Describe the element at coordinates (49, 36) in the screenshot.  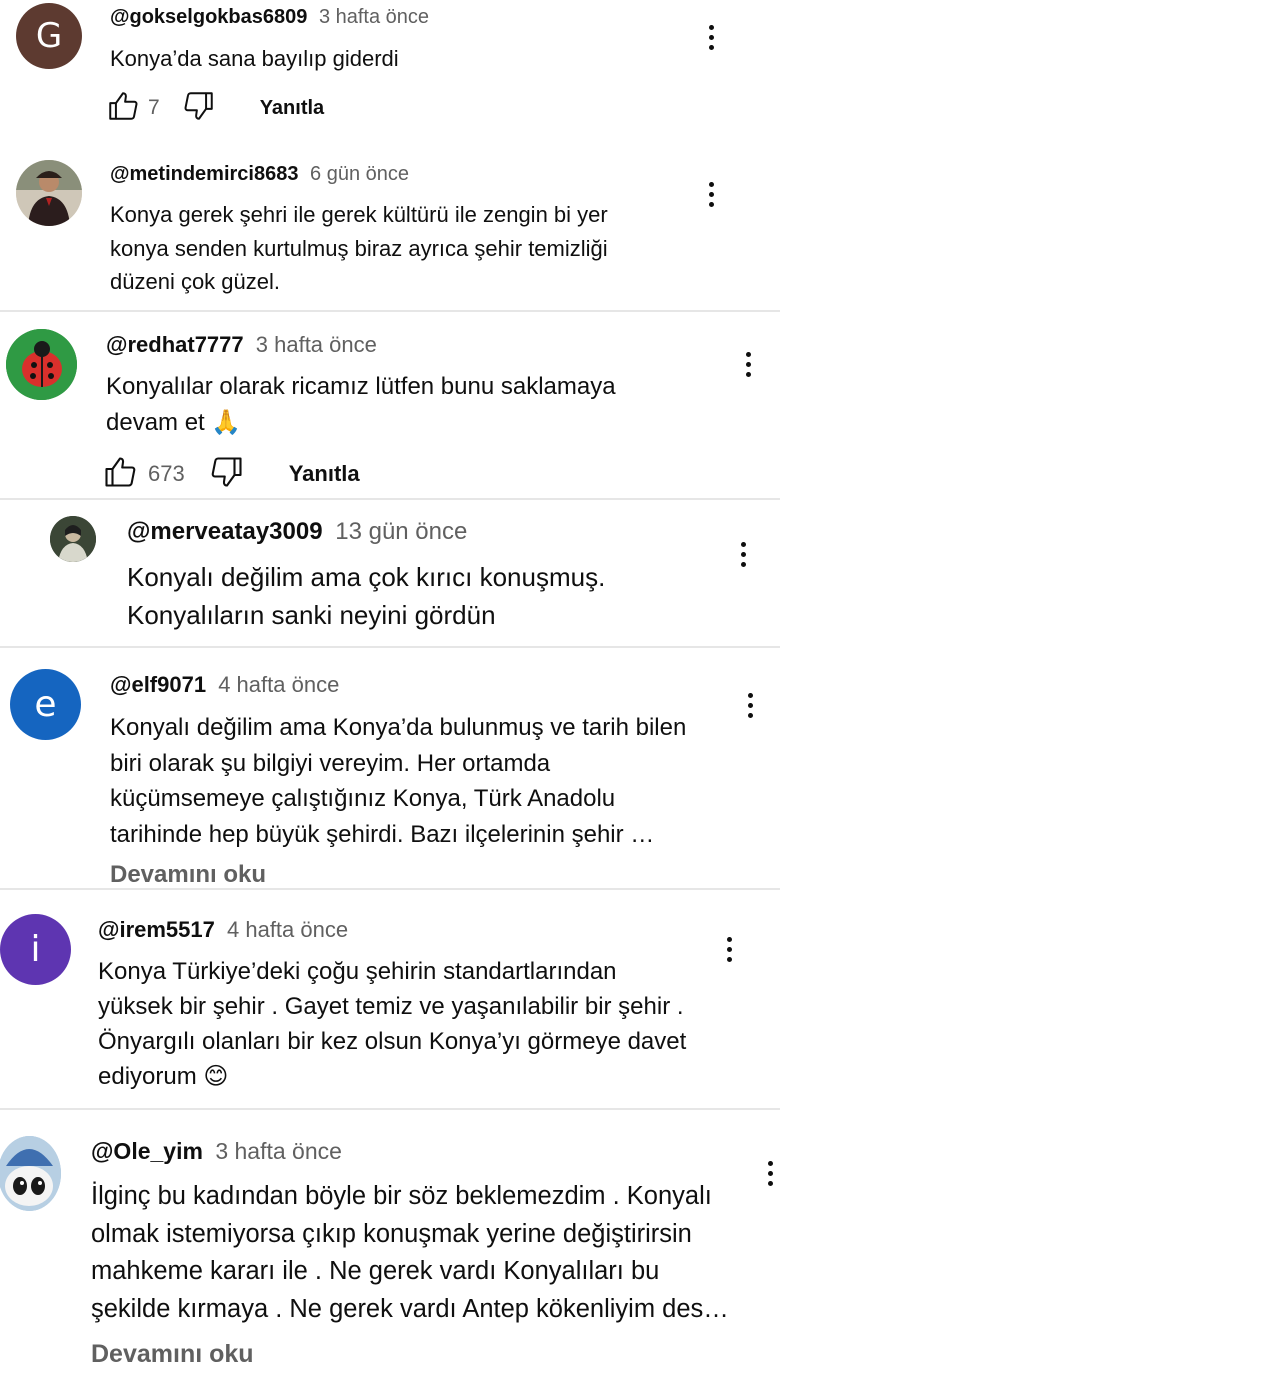
I see `avatar: G` at that location.